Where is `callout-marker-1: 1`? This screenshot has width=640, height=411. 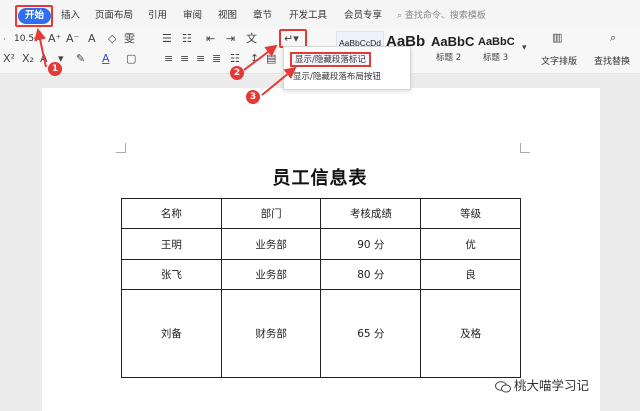 callout-marker-1: 1 is located at coordinates (55, 69).